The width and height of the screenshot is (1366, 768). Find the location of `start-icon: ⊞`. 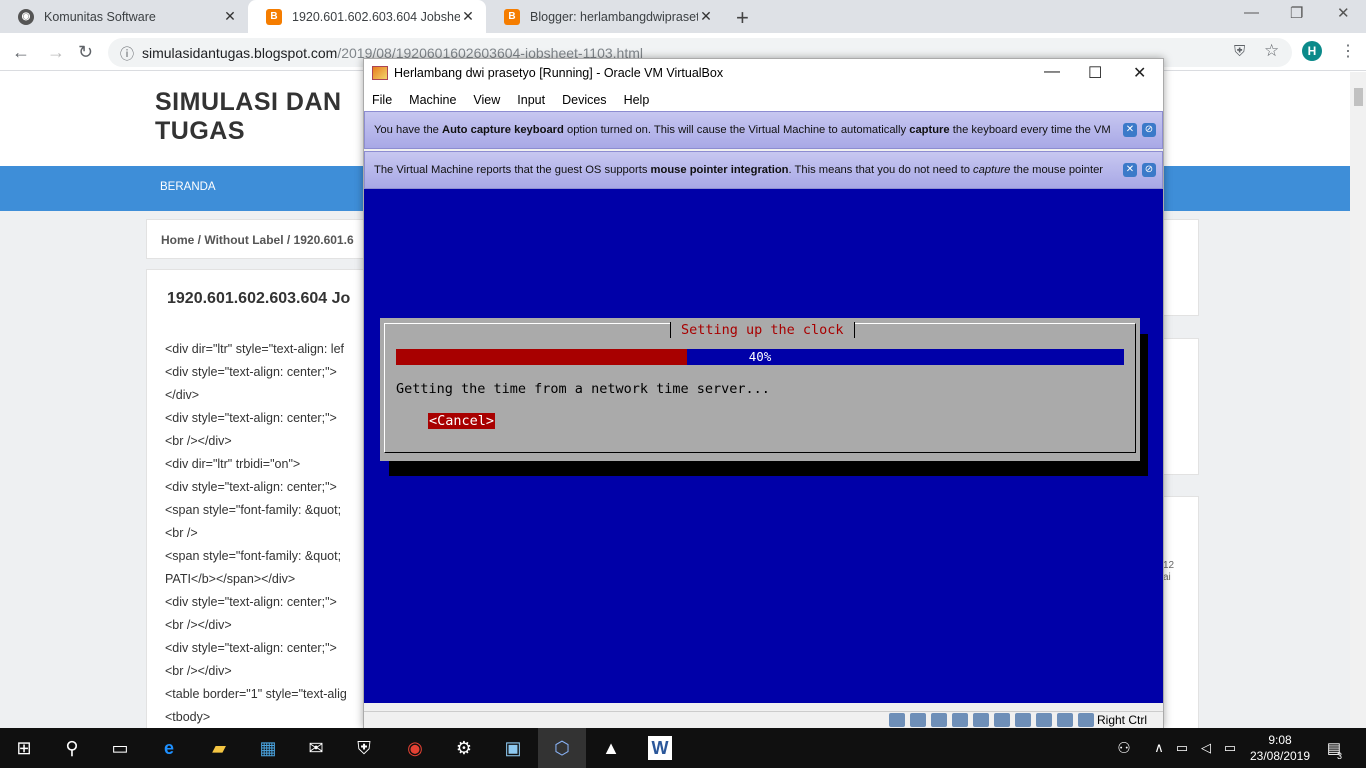

start-icon: ⊞ is located at coordinates (24, 748).